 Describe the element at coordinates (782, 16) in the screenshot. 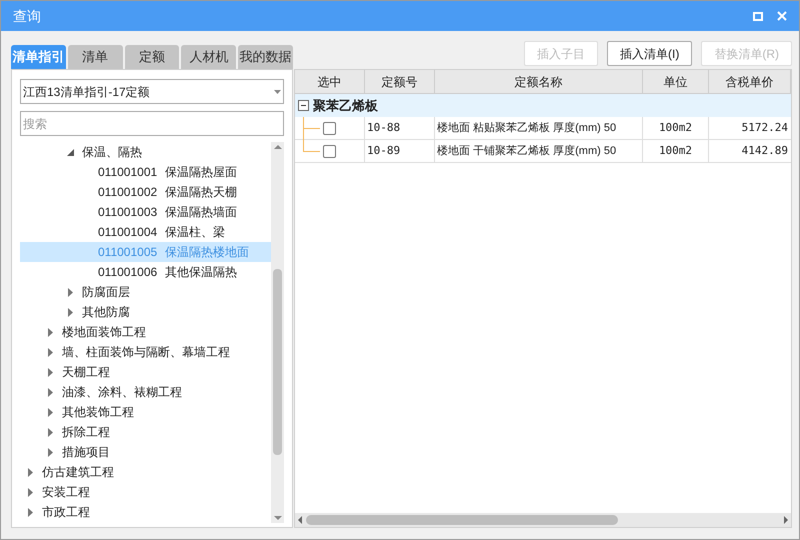

I see `close-icon` at that location.